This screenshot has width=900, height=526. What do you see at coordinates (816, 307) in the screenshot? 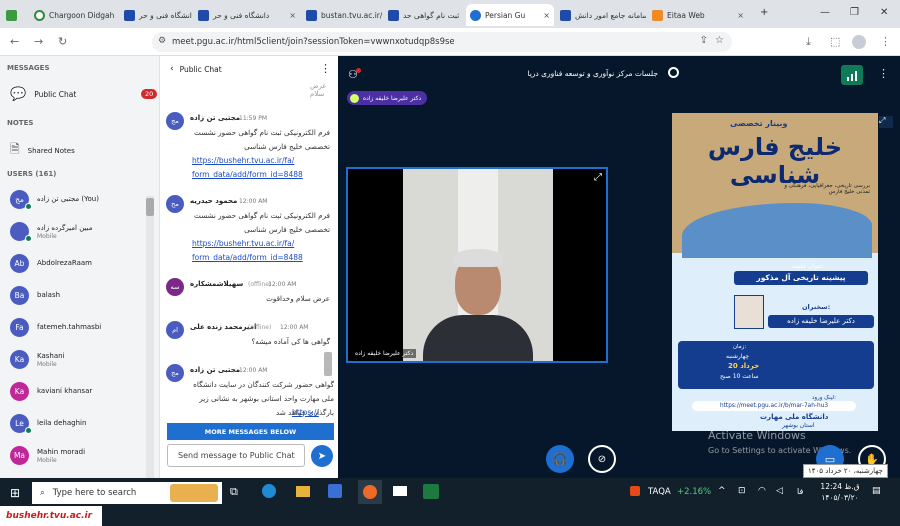
I see `slide-speaker-label: سخنران:` at bounding box center [816, 307].